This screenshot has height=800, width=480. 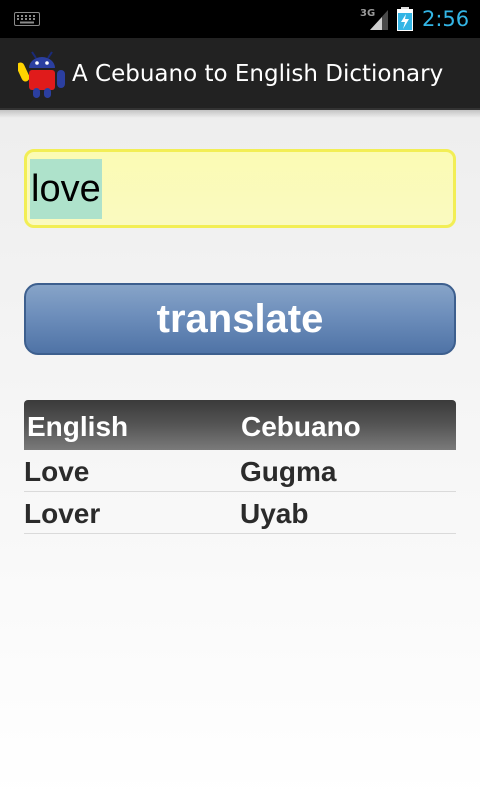 What do you see at coordinates (258, 74) in the screenshot?
I see `app-title: A Cebuano to English Dictionary` at bounding box center [258, 74].